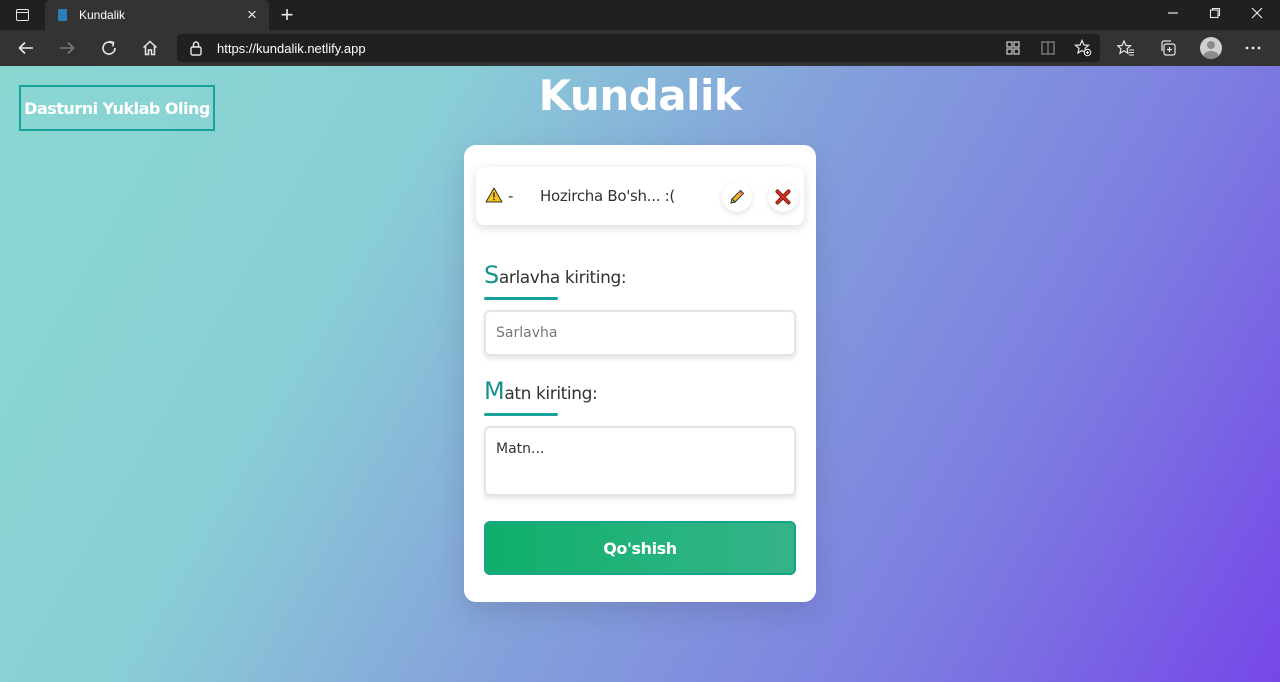  I want to click on body-label: Matn kiriting:, so click(541, 391).